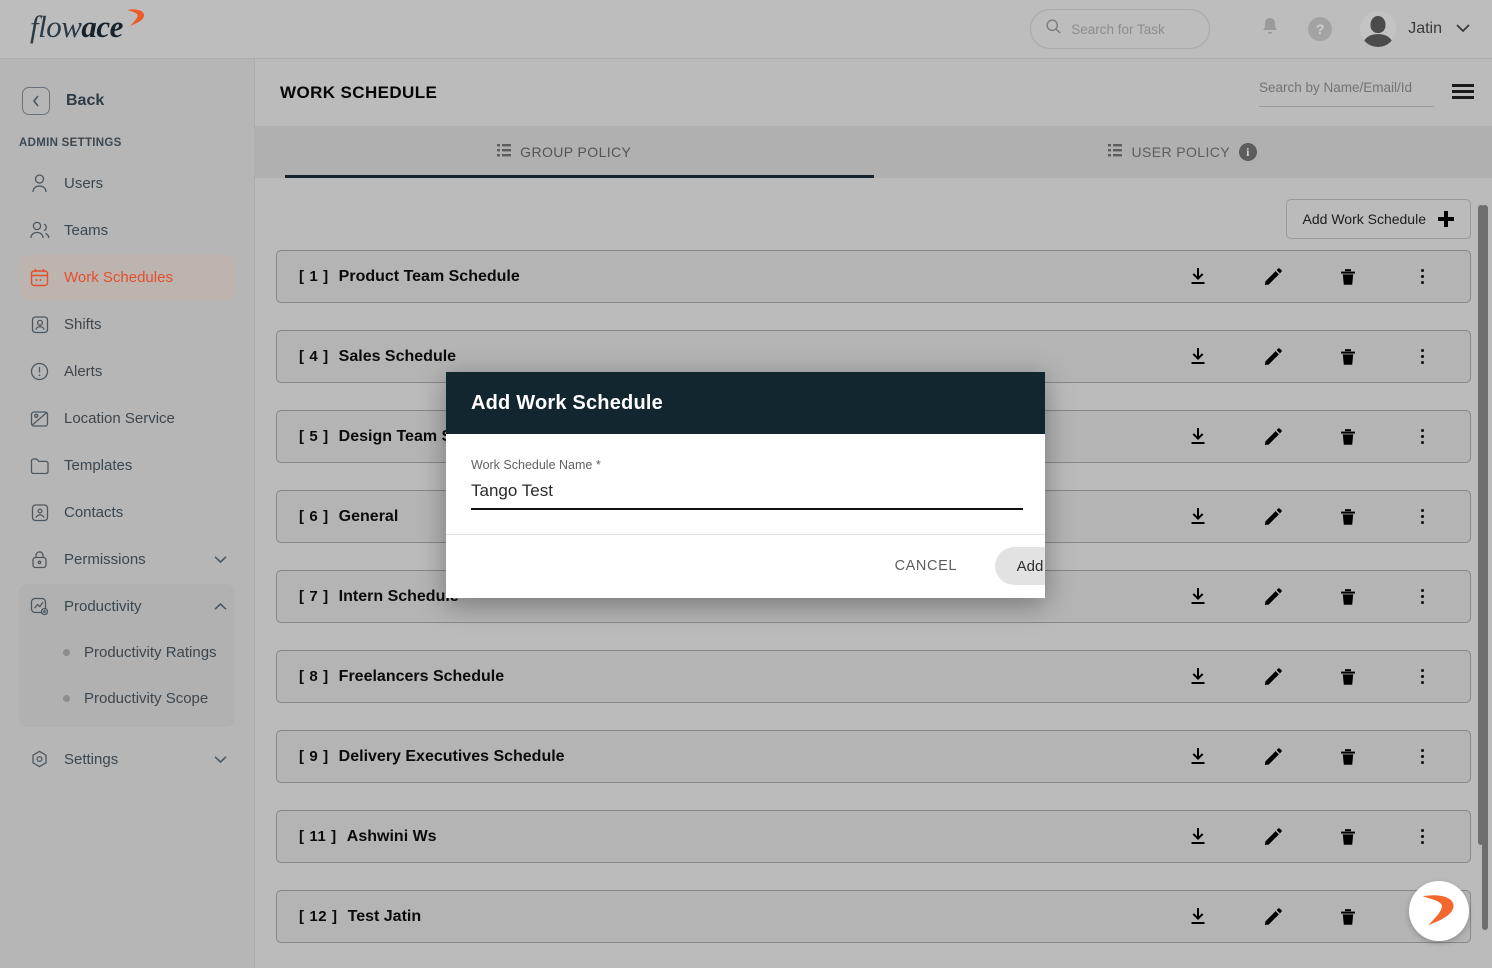 The width and height of the screenshot is (1492, 968). Describe the element at coordinates (536, 465) in the screenshot. I see `schedule-name-label: Work Schedule Name *` at that location.